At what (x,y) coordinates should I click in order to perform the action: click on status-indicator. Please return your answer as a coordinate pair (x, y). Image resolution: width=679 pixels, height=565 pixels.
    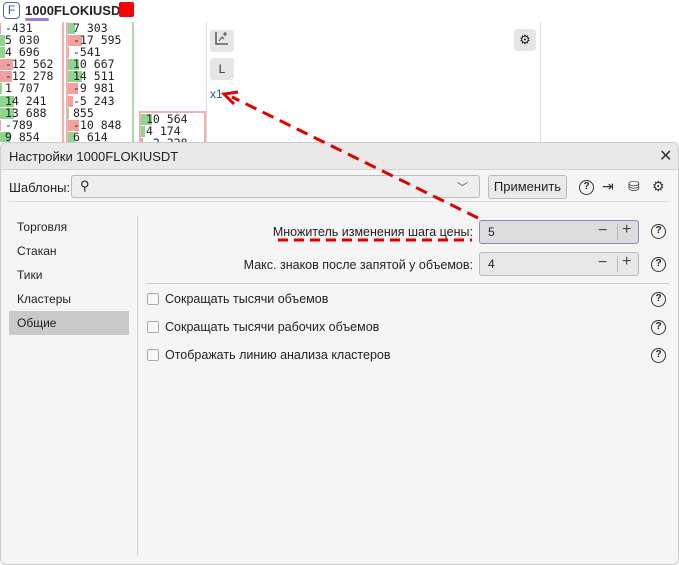
    Looking at the image, I should click on (126, 9).